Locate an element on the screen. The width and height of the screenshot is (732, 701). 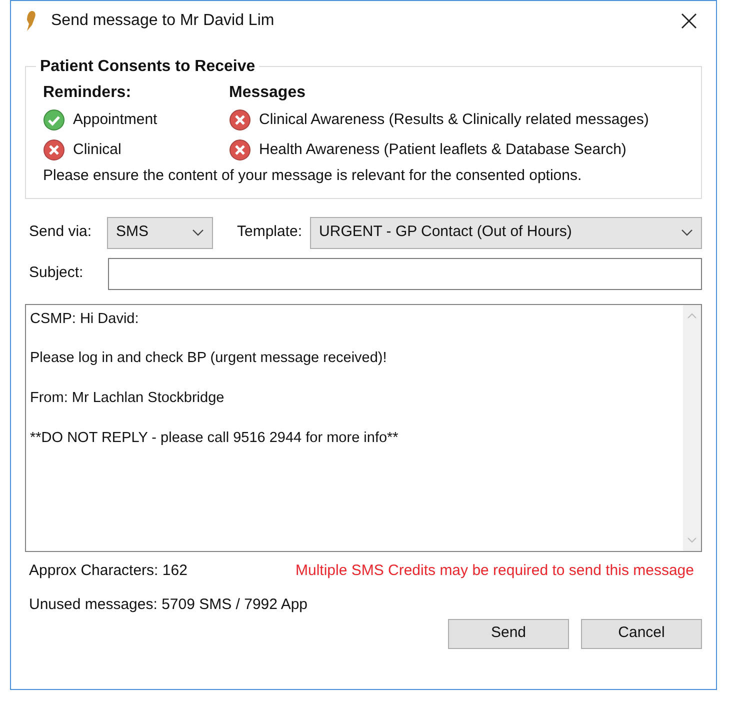
consent-label: Health Awareness (Patient leaflets & Database Search) is located at coordinates (442, 150).